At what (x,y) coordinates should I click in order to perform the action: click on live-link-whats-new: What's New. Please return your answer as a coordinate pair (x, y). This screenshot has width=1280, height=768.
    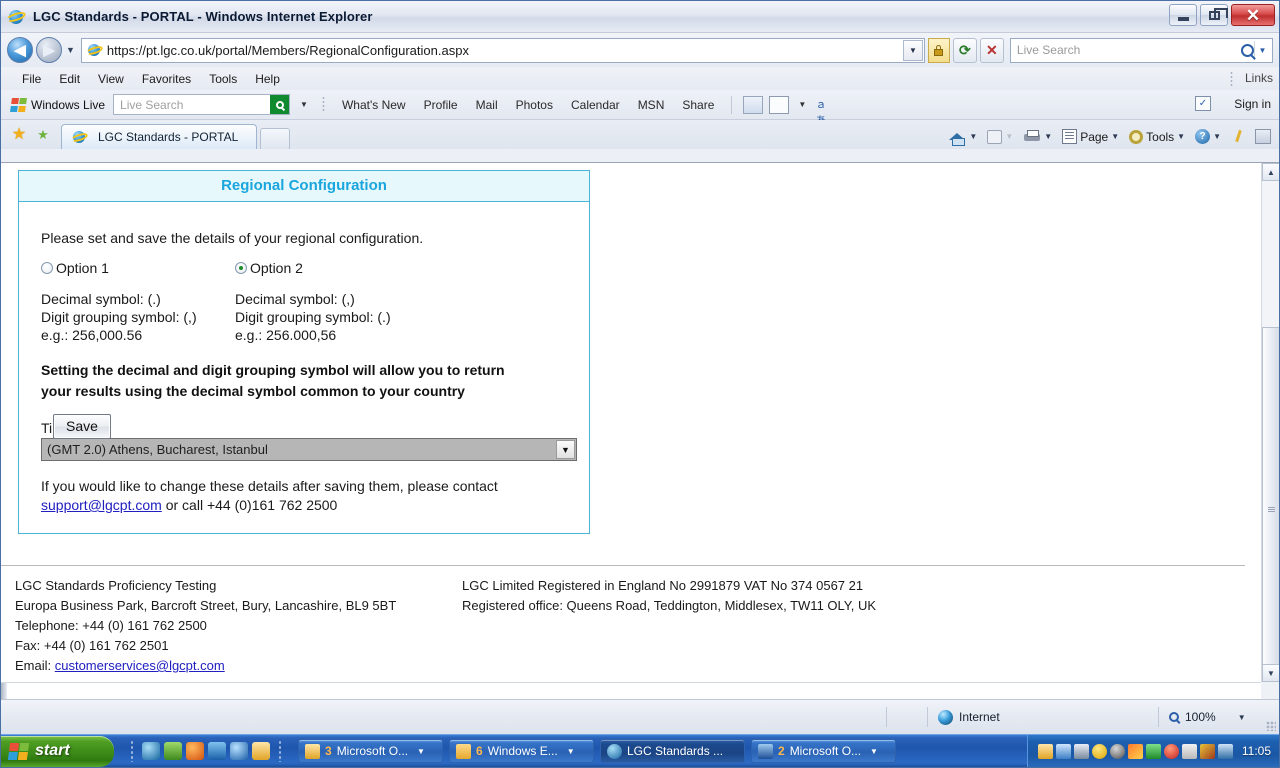
    Looking at the image, I should click on (374, 105).